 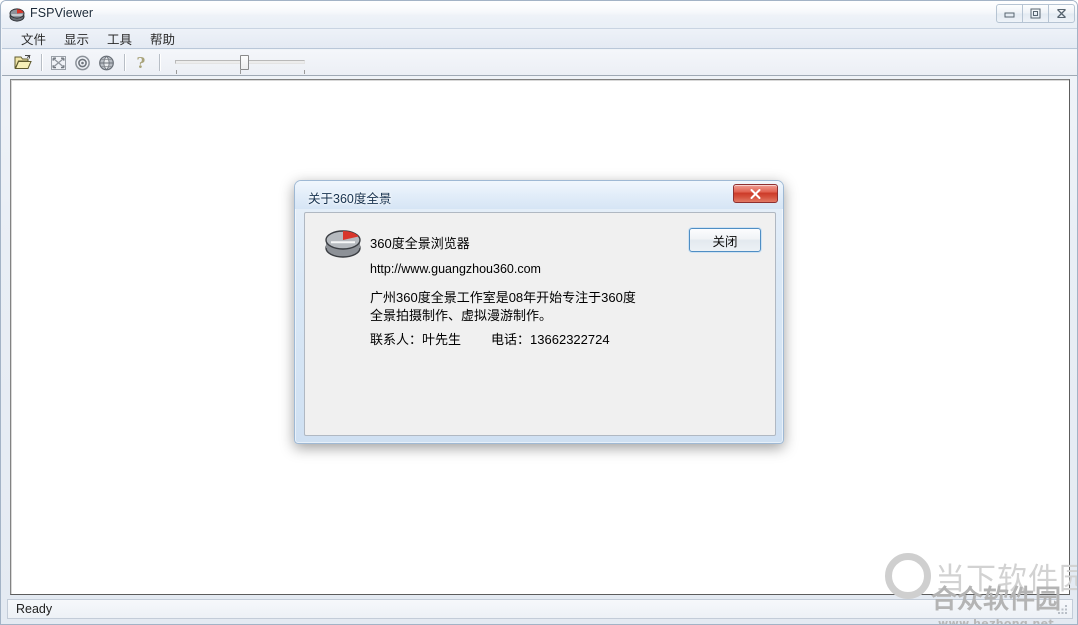 I want to click on toolbar: ?, so click(x=539, y=63).